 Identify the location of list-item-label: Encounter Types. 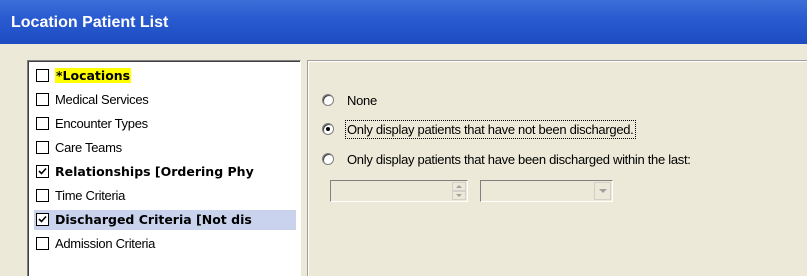
(101, 123).